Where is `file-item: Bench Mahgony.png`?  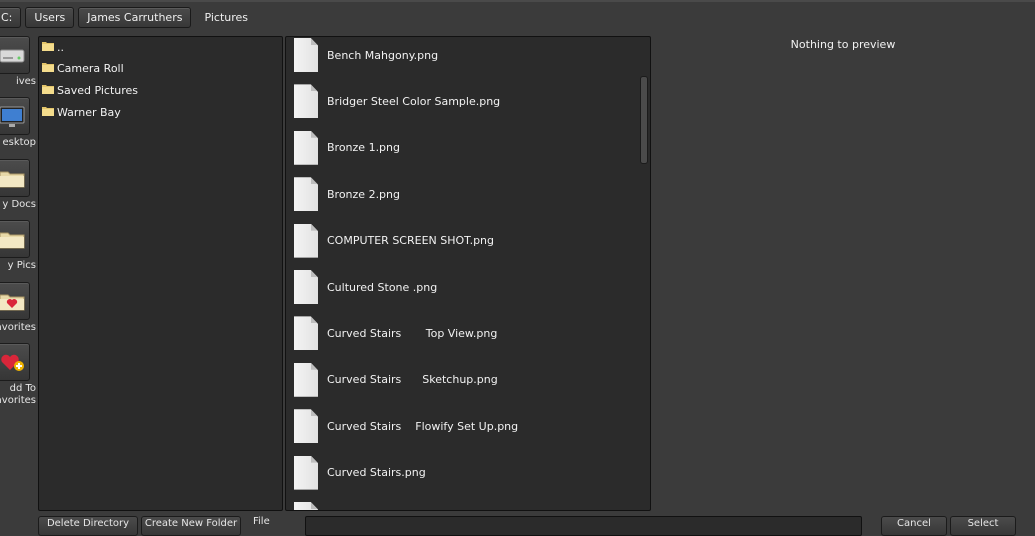 file-item: Bench Mahgony.png is located at coordinates (366, 56).